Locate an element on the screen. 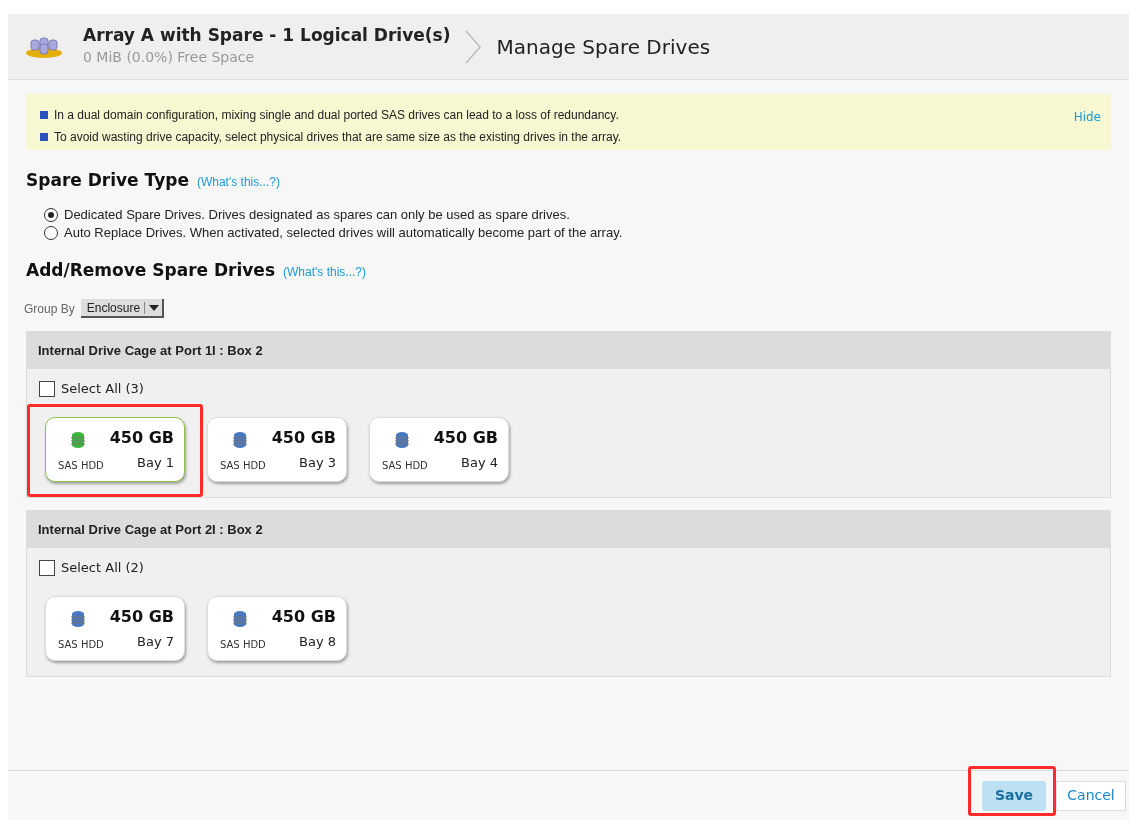 The width and height of the screenshot is (1129, 820). drive-bay: Bay 7 is located at coordinates (155, 641).